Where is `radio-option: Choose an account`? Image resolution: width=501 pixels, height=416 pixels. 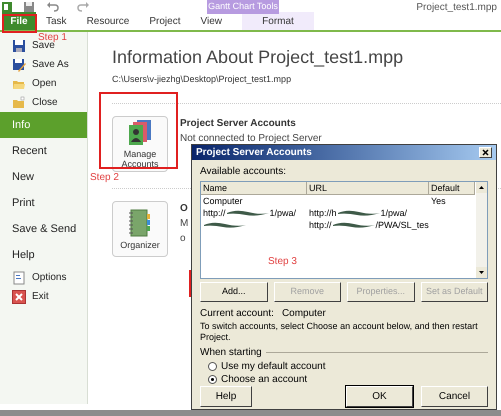
radio-option: Choose an account is located at coordinates (348, 379).